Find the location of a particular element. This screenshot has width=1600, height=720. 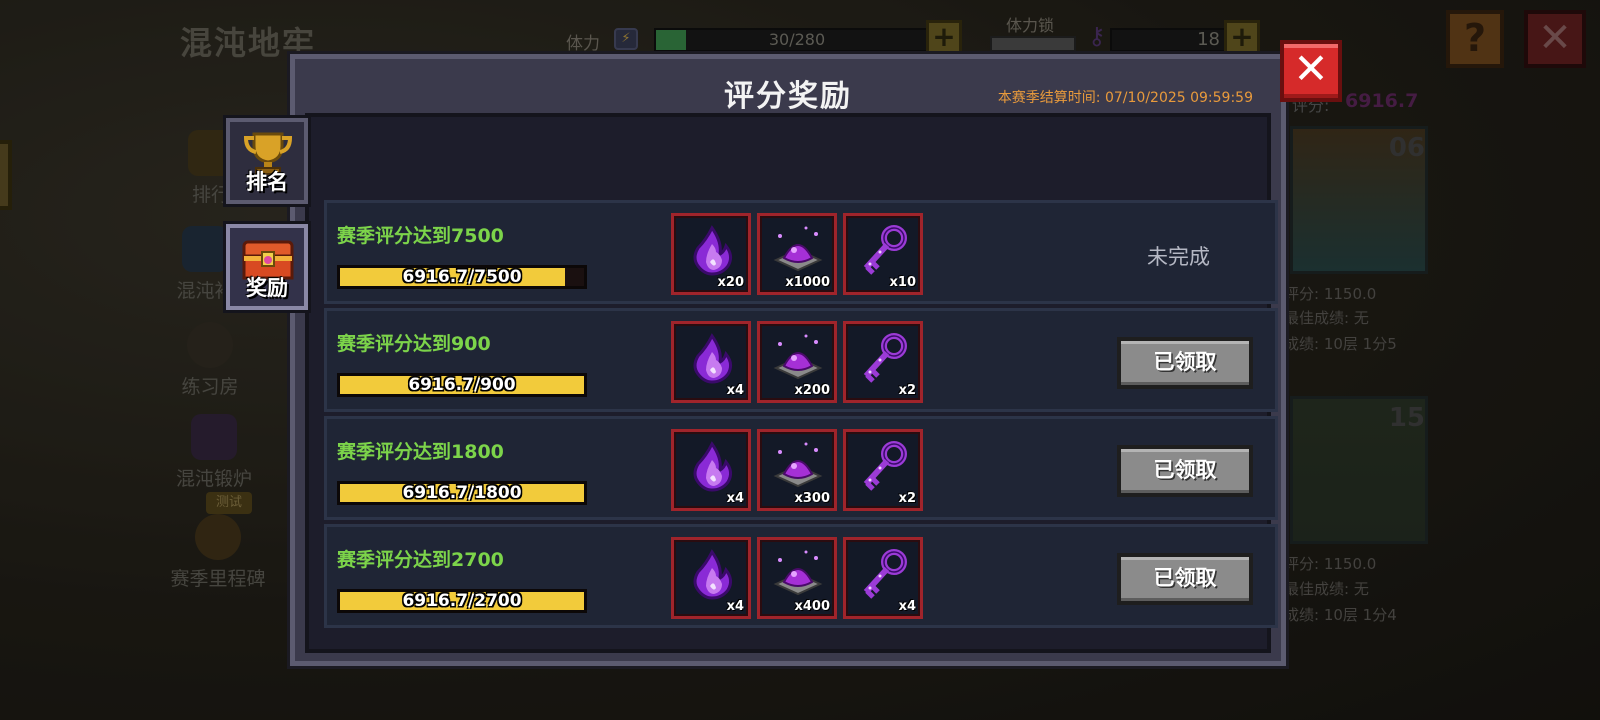

reward-row: 赛季评分达到2700 6916.7/2700 x4 x400 x4 已领取 is located at coordinates (801, 576).